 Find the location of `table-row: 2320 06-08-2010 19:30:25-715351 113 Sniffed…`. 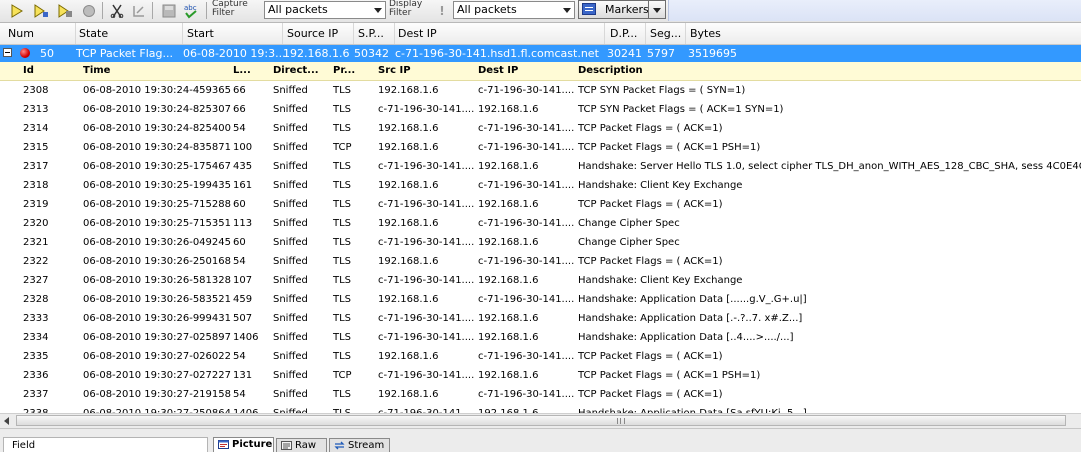

table-row: 2320 06-08-2010 19:30:25-715351 113 Sniffed… is located at coordinates (540, 223).